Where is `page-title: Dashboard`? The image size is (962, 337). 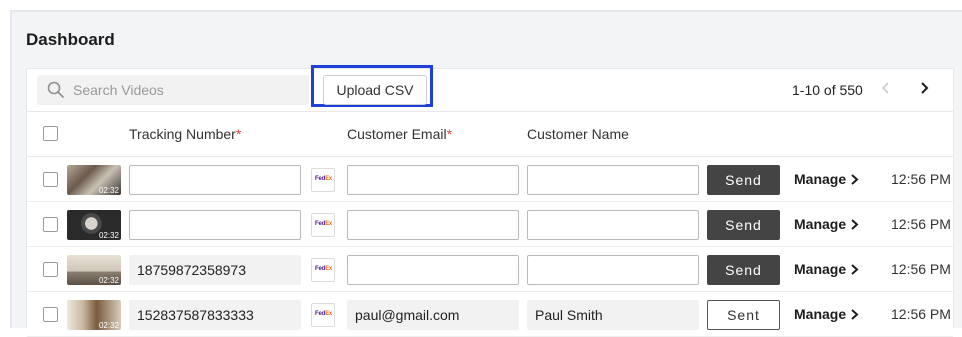 page-title: Dashboard is located at coordinates (70, 39).